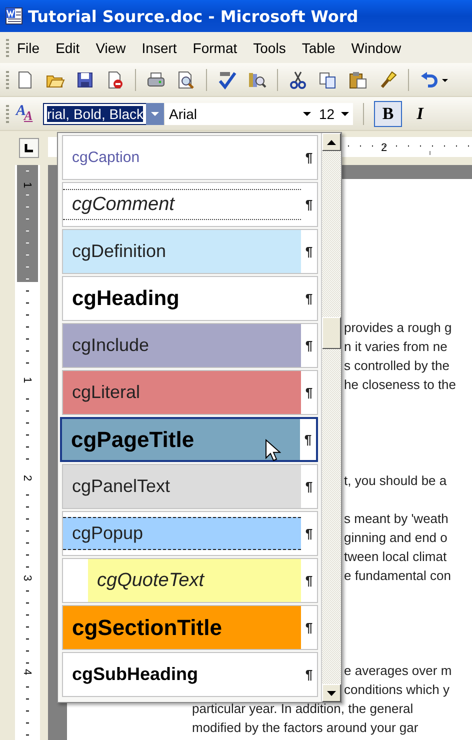 Image resolution: width=472 pixels, height=740 pixels. I want to click on style-name: cgLiteral, so click(182, 392).